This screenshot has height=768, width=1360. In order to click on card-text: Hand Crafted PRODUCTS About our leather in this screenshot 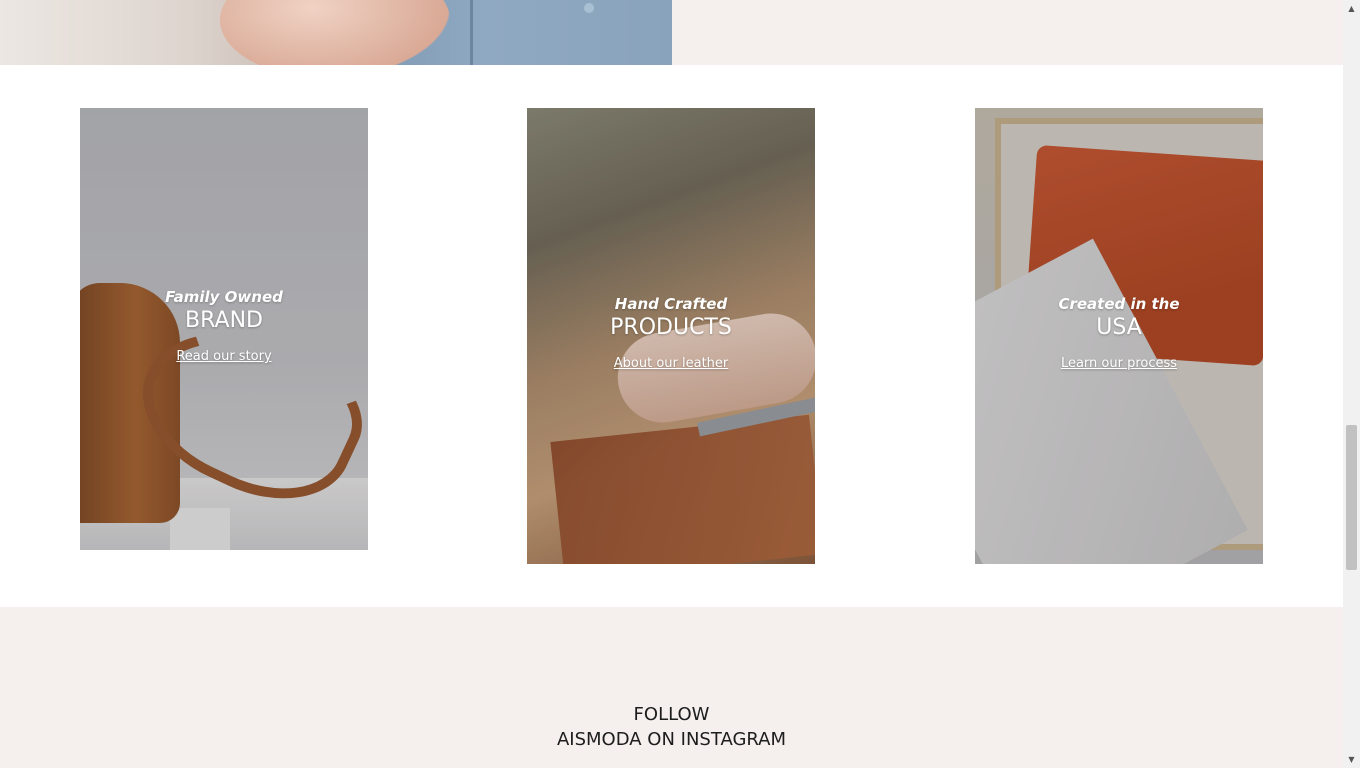, I will do `click(671, 333)`.